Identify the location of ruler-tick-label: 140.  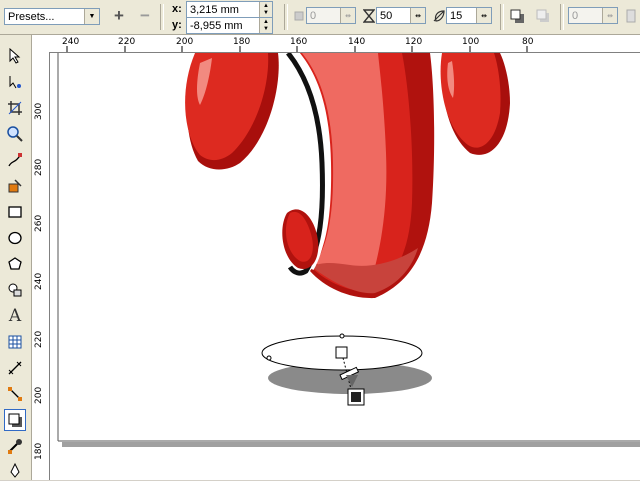
(357, 42).